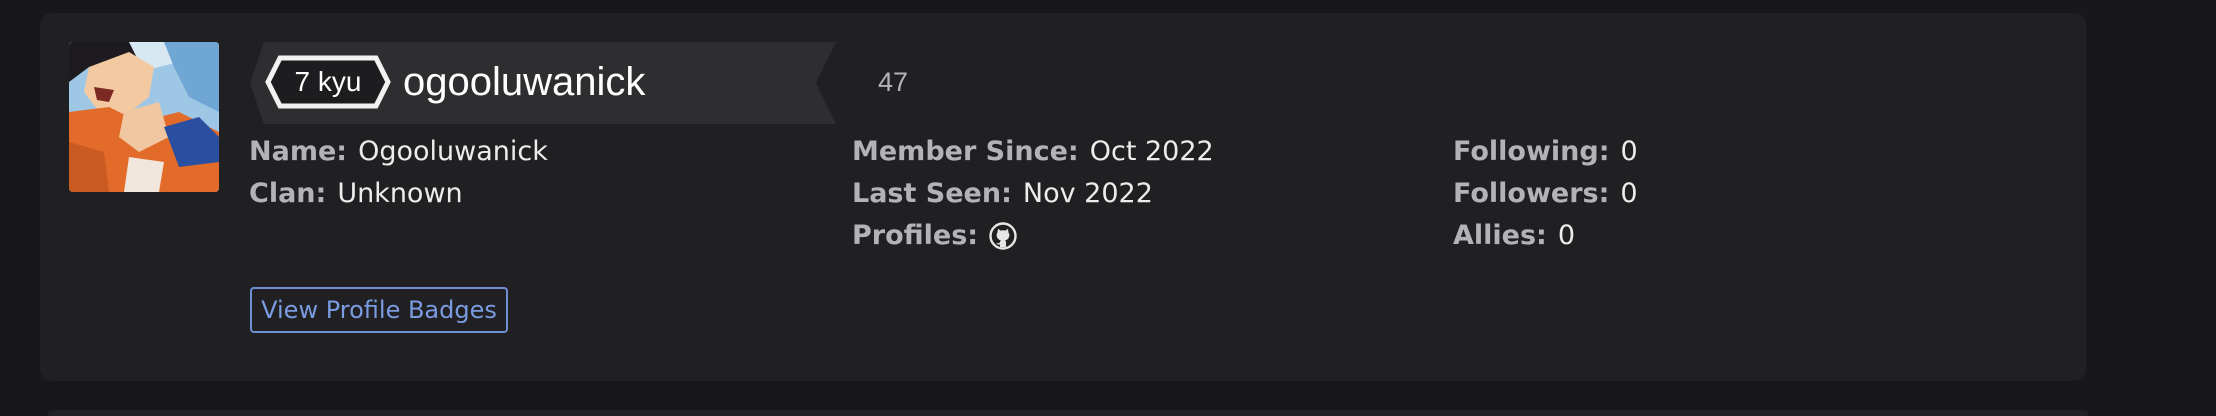 The width and height of the screenshot is (2216, 416). What do you see at coordinates (453, 151) in the screenshot?
I see `name-value: Ogooluwanick` at bounding box center [453, 151].